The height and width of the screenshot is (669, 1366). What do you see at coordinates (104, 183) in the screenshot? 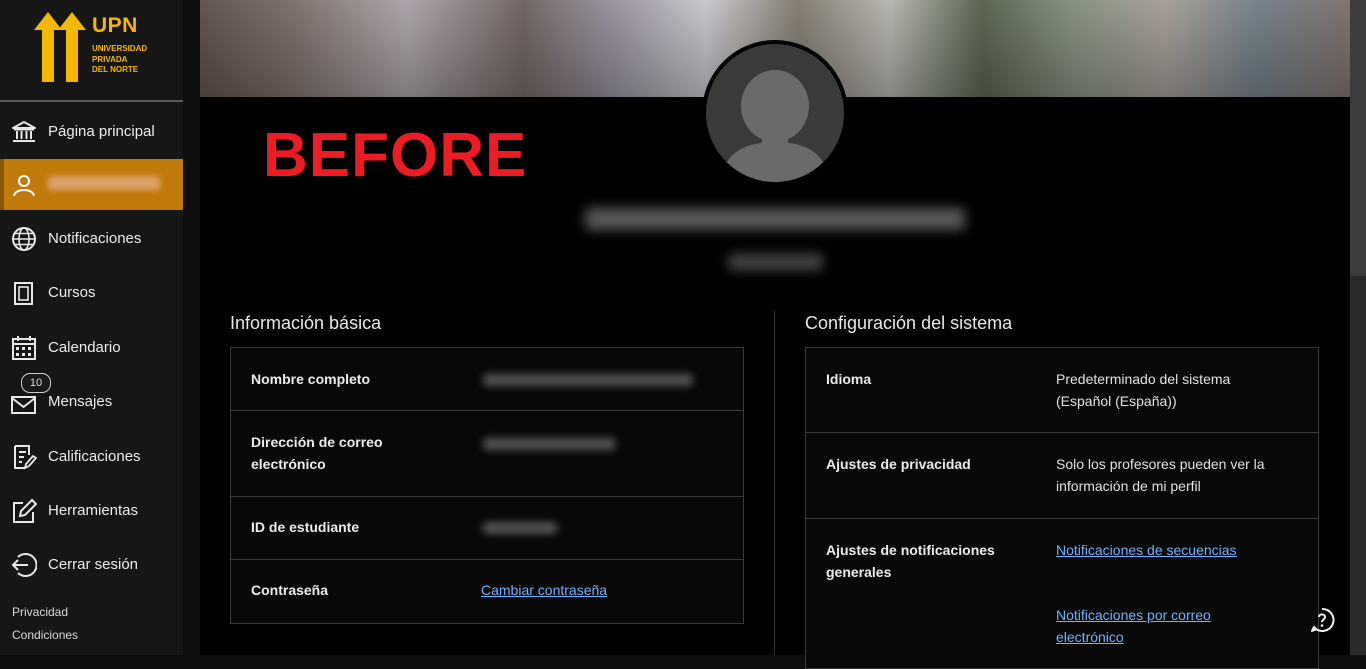
I see `profile-name-blurred` at bounding box center [104, 183].